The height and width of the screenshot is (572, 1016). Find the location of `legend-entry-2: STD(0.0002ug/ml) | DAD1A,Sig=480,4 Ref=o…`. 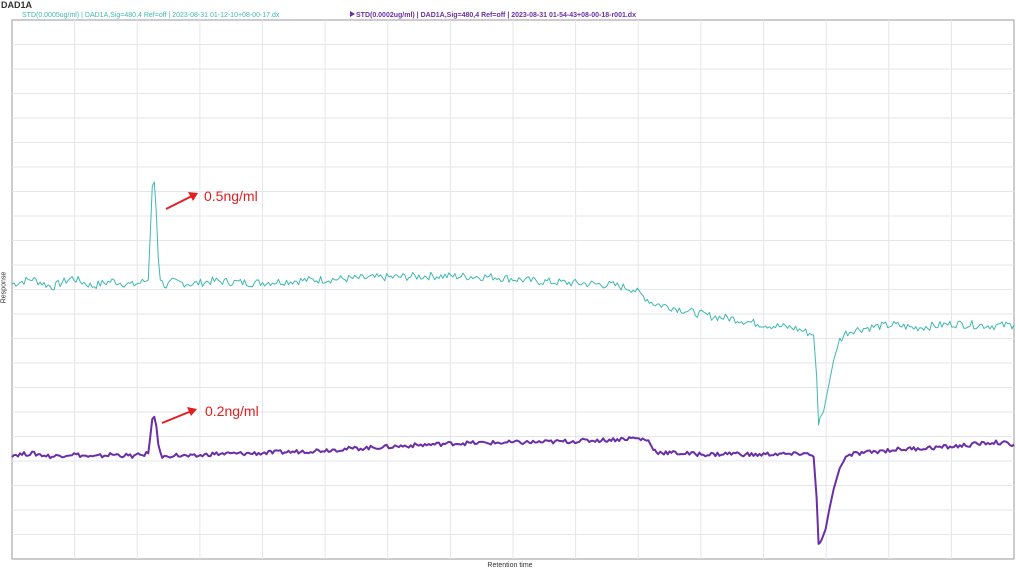

legend-entry-2: STD(0.0002ug/ml) | DAD1A,Sig=480,4 Ref=o… is located at coordinates (496, 15).